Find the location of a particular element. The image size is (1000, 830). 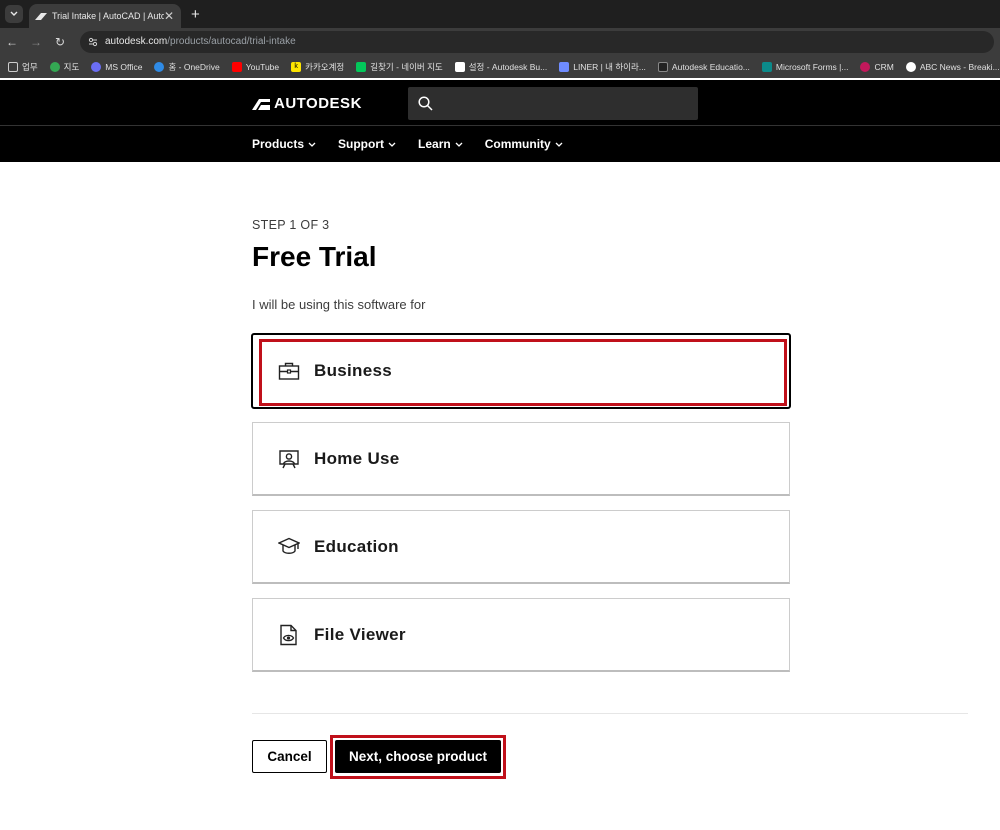

logo-text: AUTODESK is located at coordinates (318, 103).